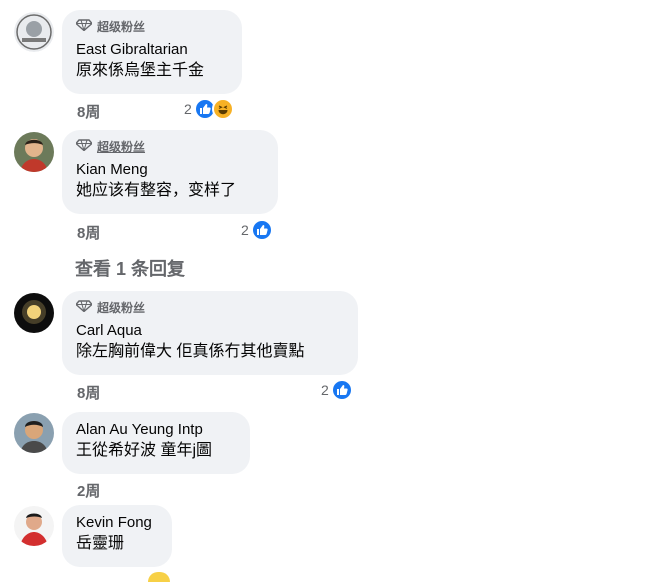  Describe the element at coordinates (144, 450) in the screenshot. I see `comment-text: 王從希好波 童年j圖` at that location.